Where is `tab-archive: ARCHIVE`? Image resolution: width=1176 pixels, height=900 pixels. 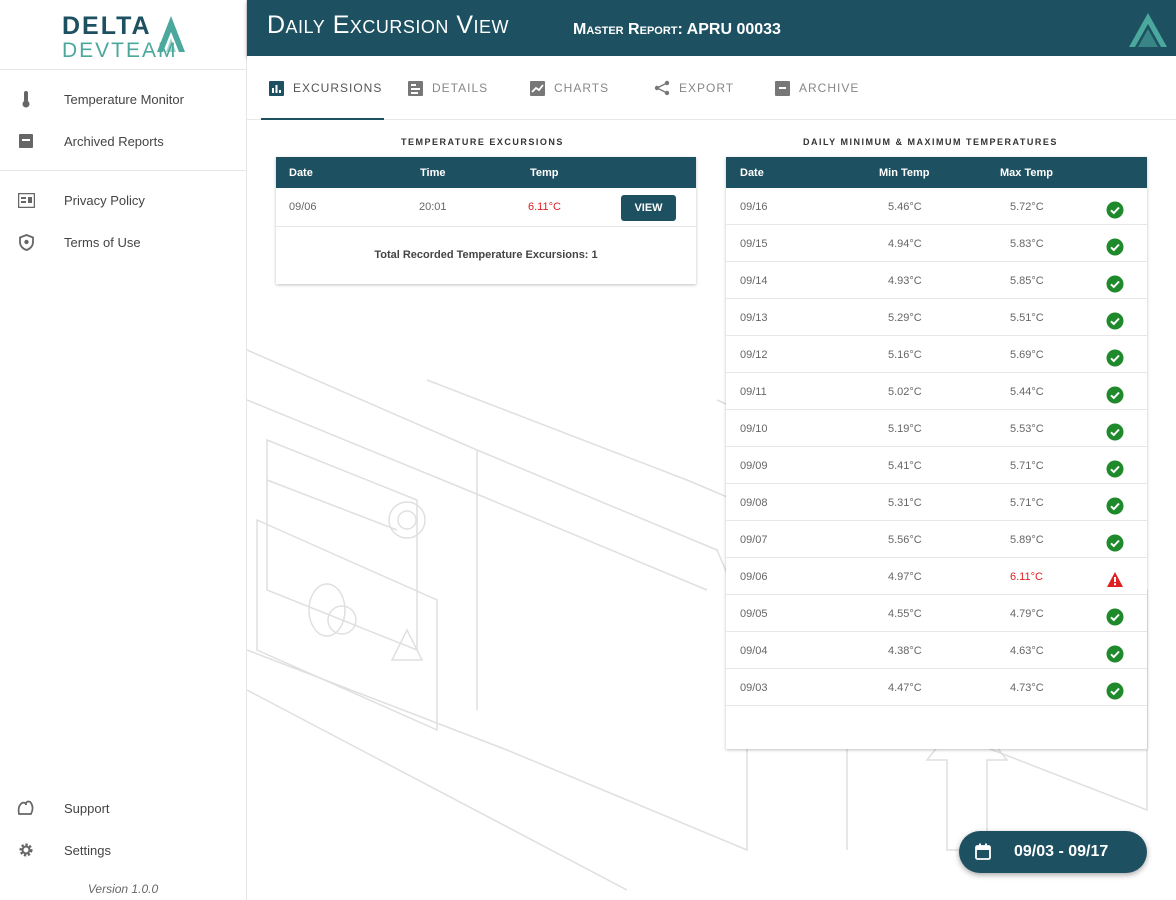
tab-archive: ARCHIVE is located at coordinates (817, 88).